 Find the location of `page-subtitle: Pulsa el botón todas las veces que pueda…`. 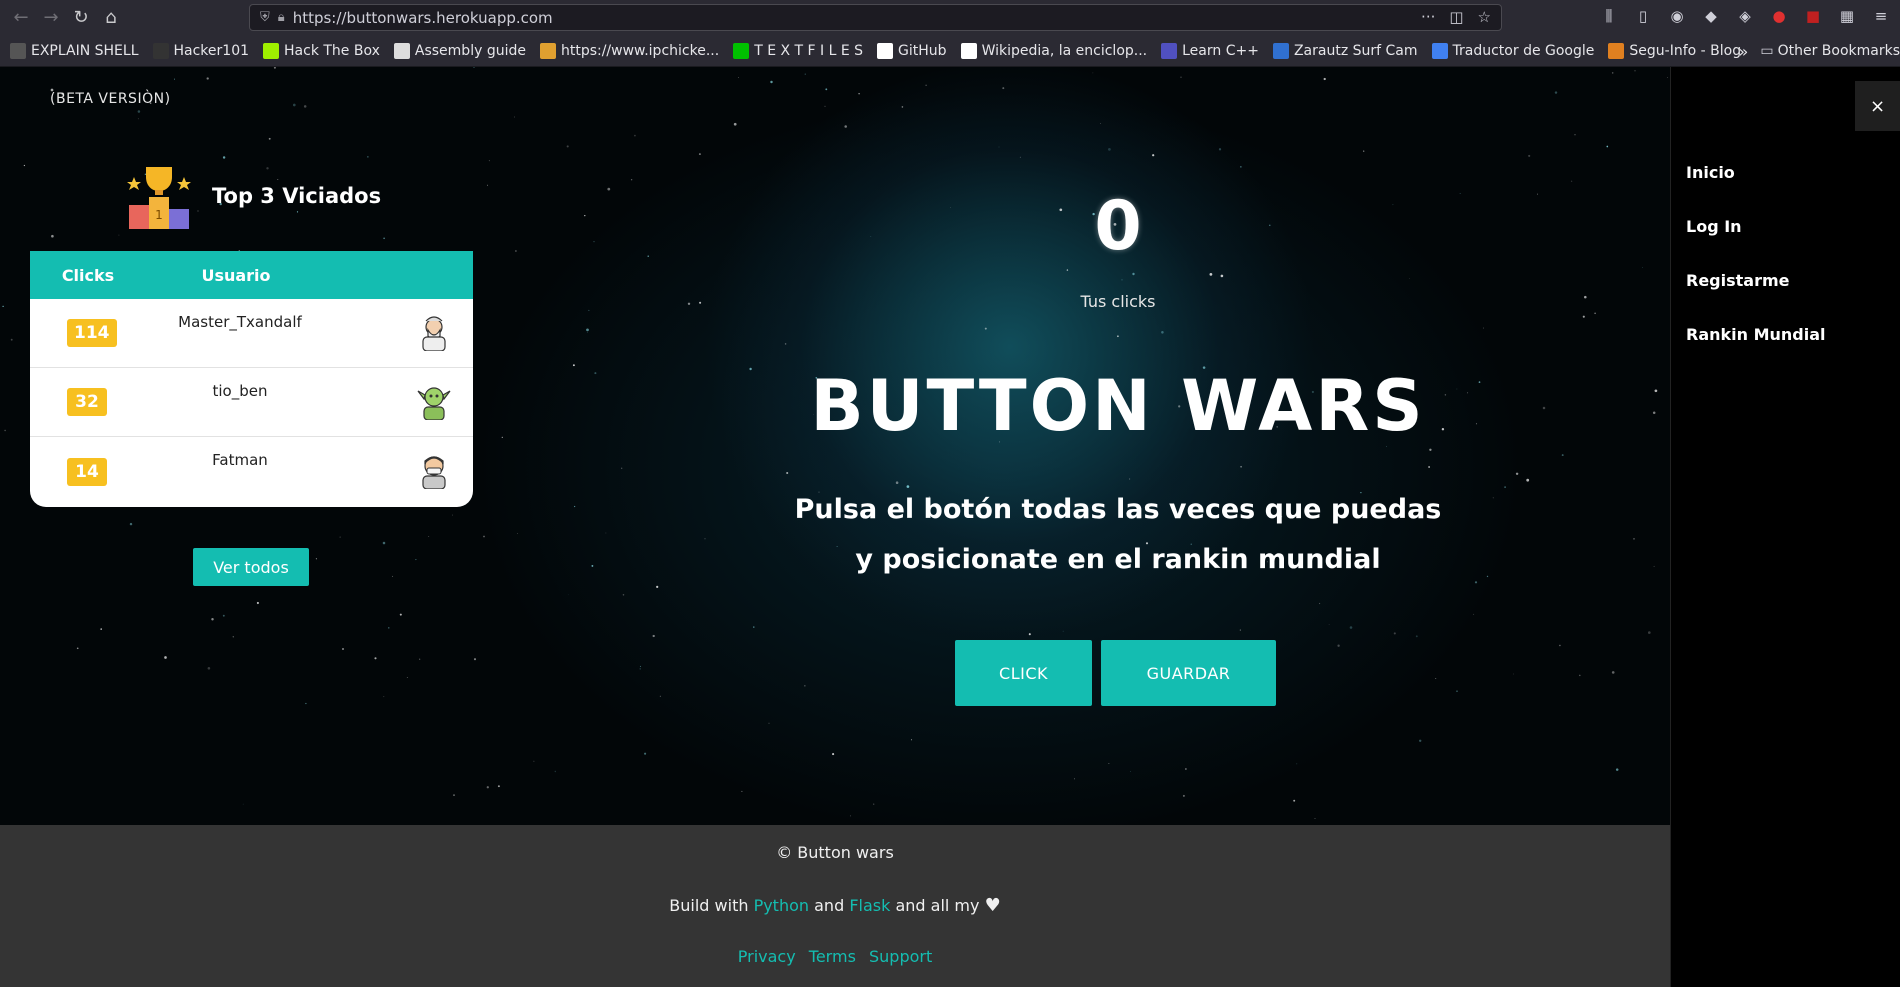

page-subtitle: Pulsa el botón todas las veces que pueda… is located at coordinates (1118, 535).